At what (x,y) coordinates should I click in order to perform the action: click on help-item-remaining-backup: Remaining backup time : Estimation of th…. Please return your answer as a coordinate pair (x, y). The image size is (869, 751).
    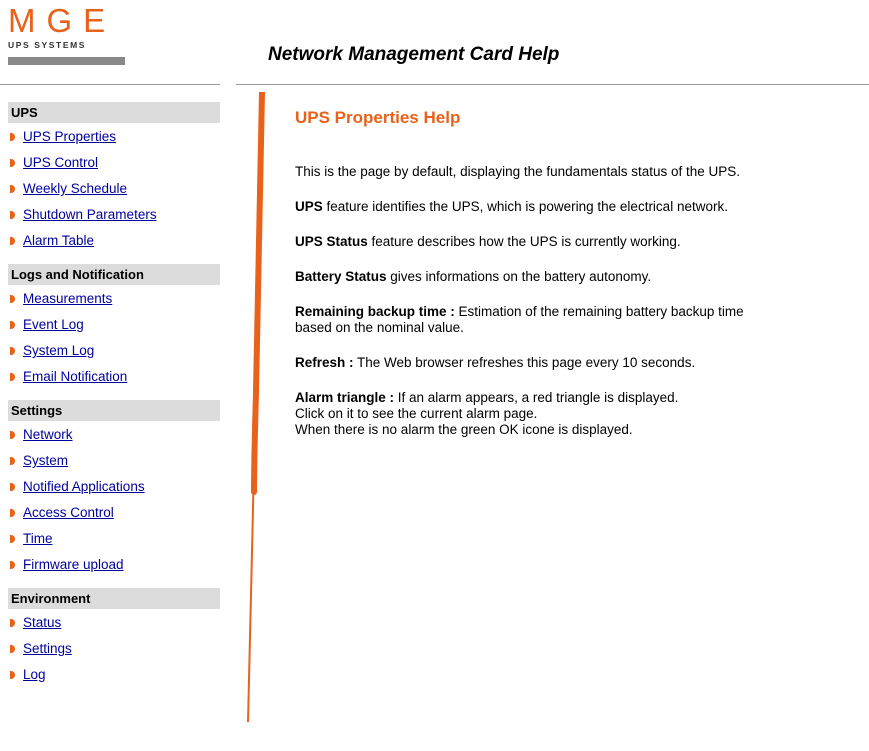
    Looking at the image, I should click on (577, 320).